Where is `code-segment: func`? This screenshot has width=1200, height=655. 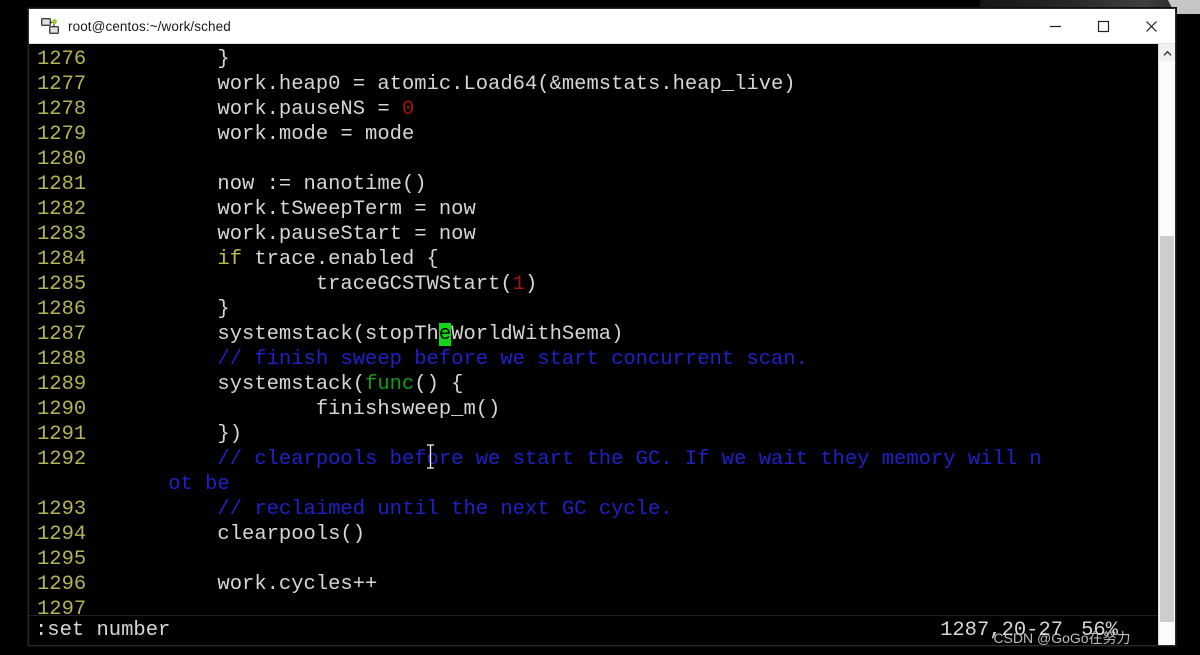
code-segment: func is located at coordinates (390, 384).